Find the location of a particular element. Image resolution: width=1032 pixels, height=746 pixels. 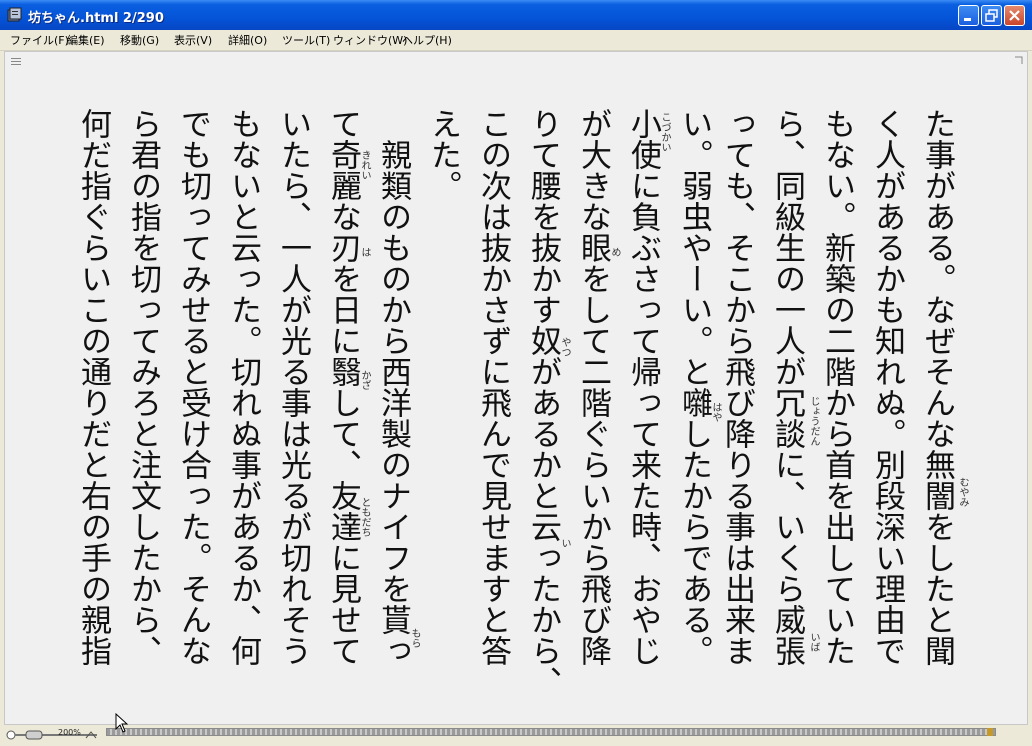

text-column: が大きな眼をして二階ぐらいから飛び降 is located at coordinates (593, 387).